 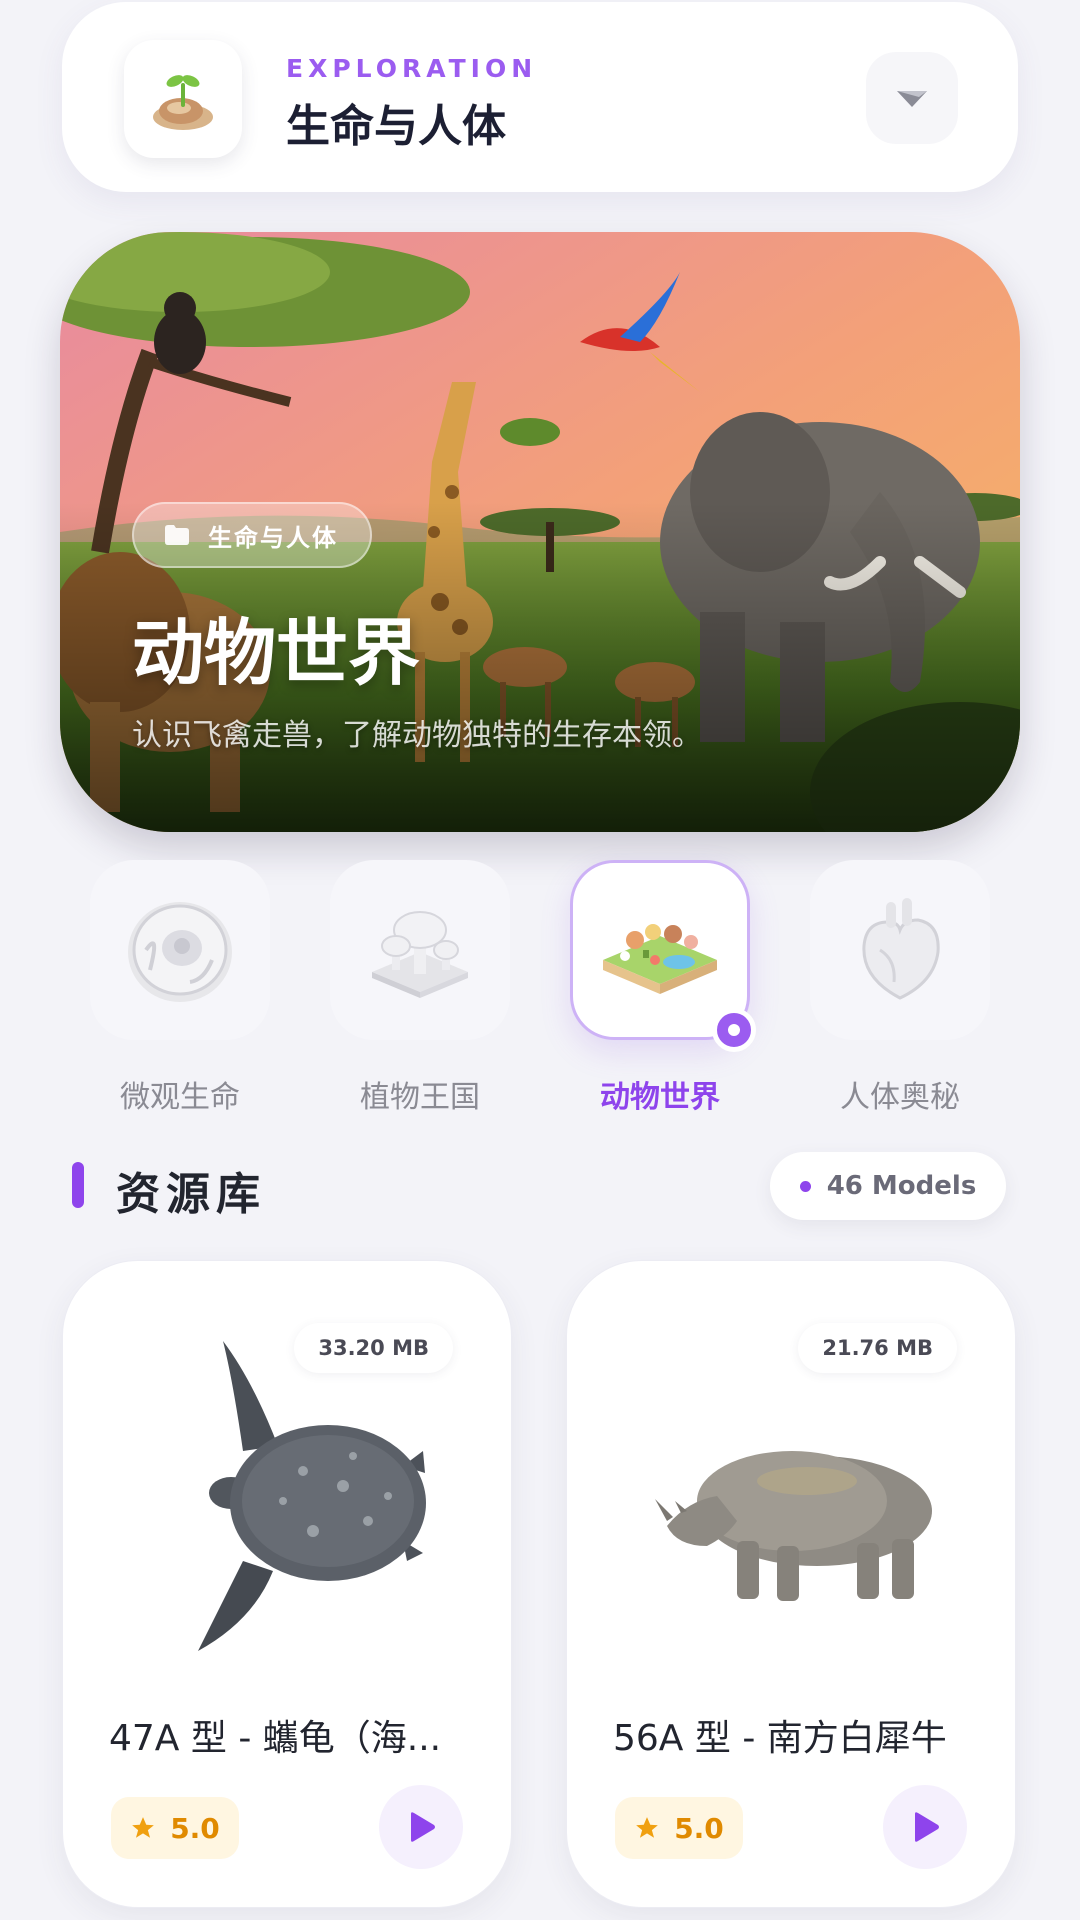 I want to click on file-size-badge: 21.76 MB, so click(x=877, y=1348).